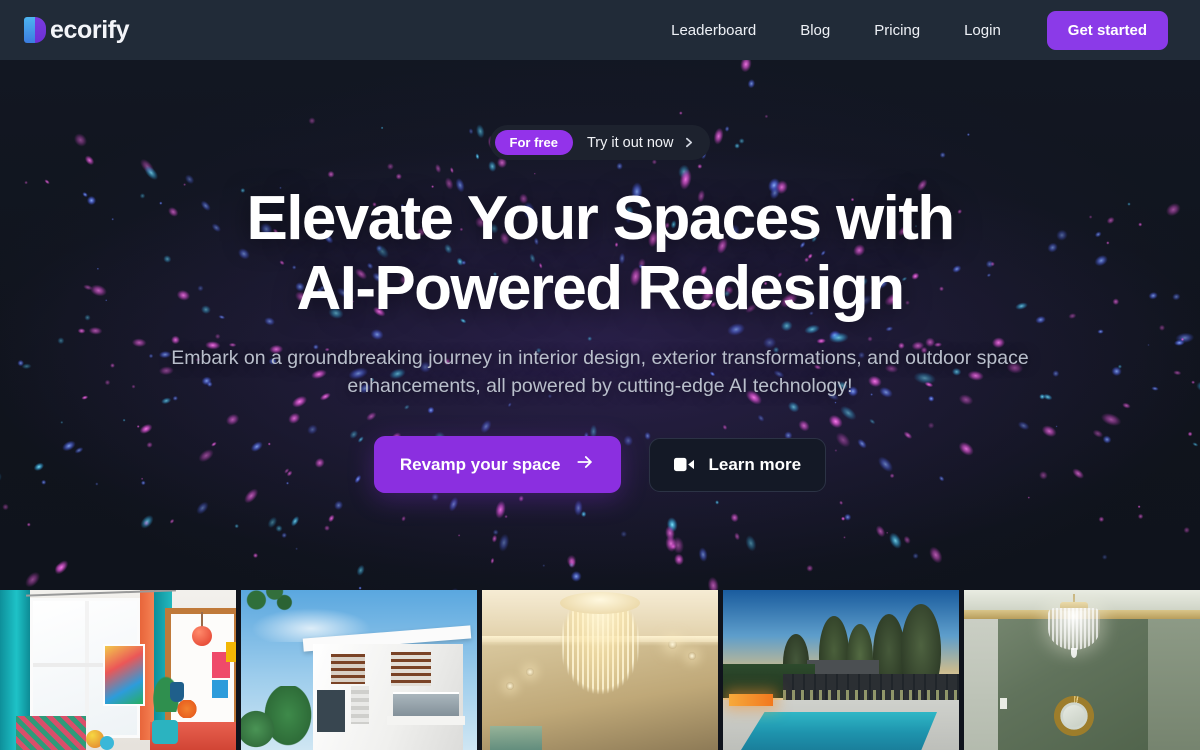  What do you see at coordinates (1107, 30) in the screenshot?
I see `get-started-button: Get started` at bounding box center [1107, 30].